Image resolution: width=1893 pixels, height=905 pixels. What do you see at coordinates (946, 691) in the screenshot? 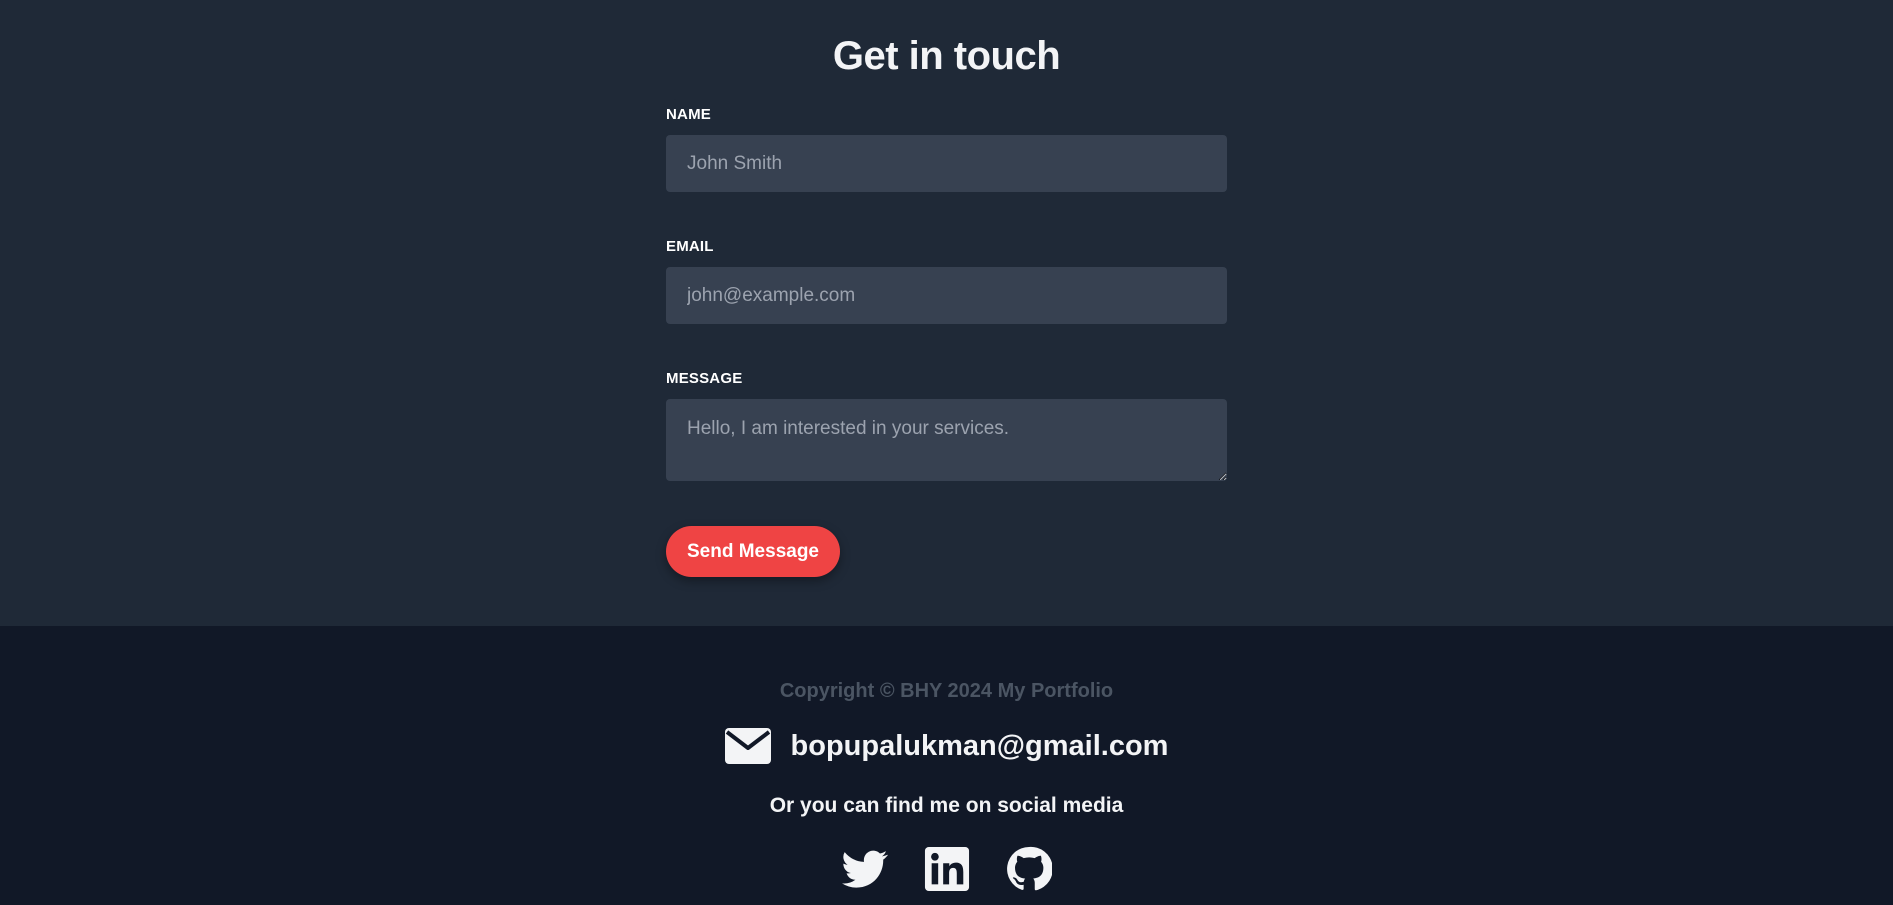
I see `copyright-text: Copyright © BHY 2024 My Portfolio` at bounding box center [946, 691].